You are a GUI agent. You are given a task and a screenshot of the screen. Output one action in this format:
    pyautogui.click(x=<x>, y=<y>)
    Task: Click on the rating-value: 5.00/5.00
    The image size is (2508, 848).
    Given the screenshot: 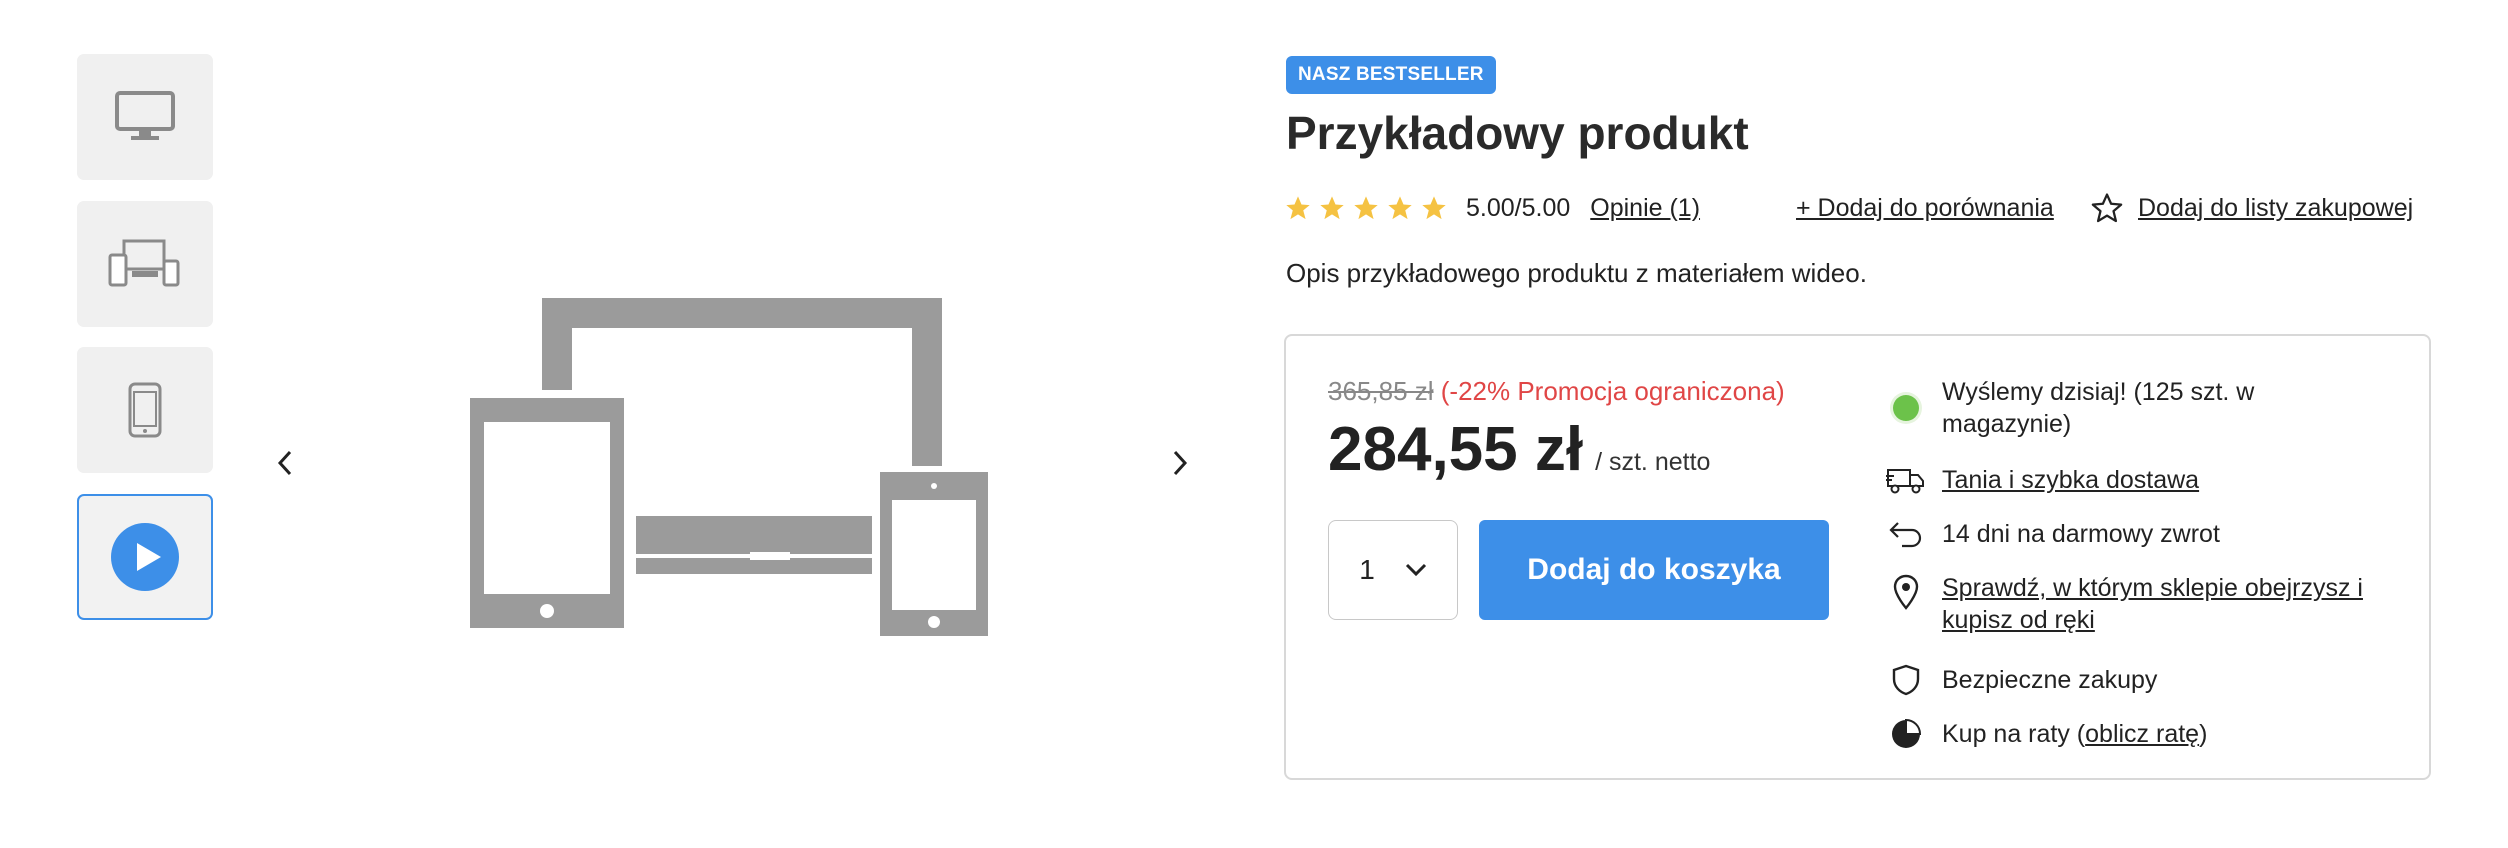 What is the action you would take?
    pyautogui.click(x=1518, y=207)
    